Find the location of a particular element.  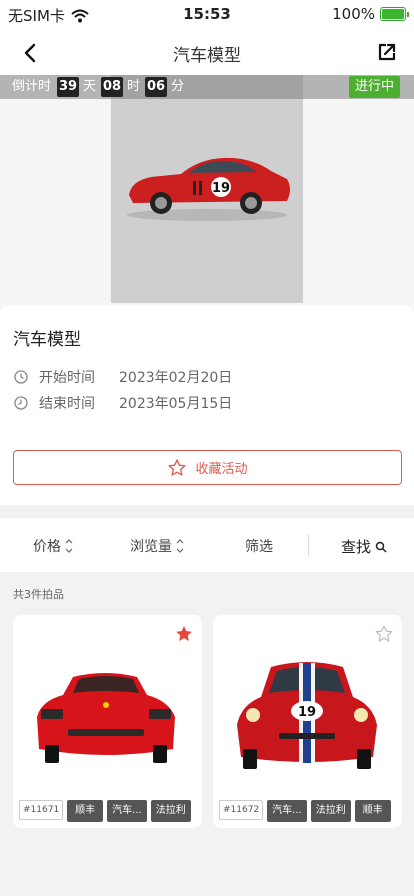

sort-views: 浏览量 is located at coordinates (157, 546).